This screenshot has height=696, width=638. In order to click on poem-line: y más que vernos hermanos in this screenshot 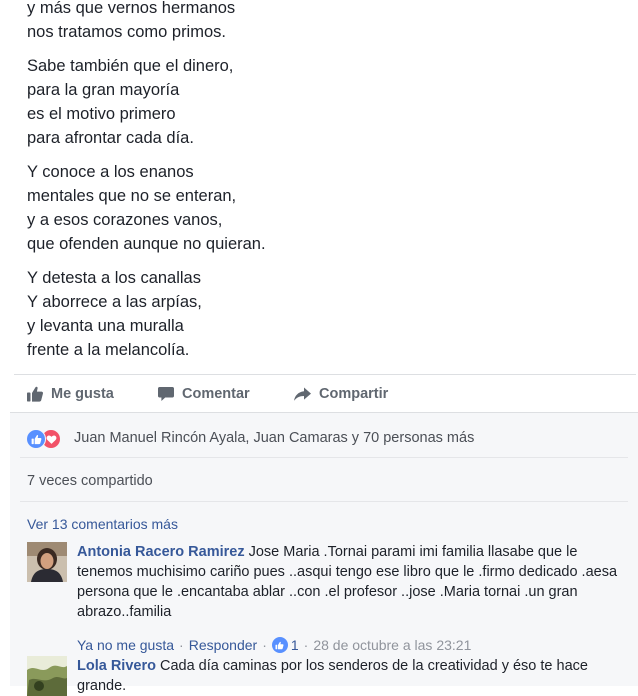, I will do `click(131, 8)`.